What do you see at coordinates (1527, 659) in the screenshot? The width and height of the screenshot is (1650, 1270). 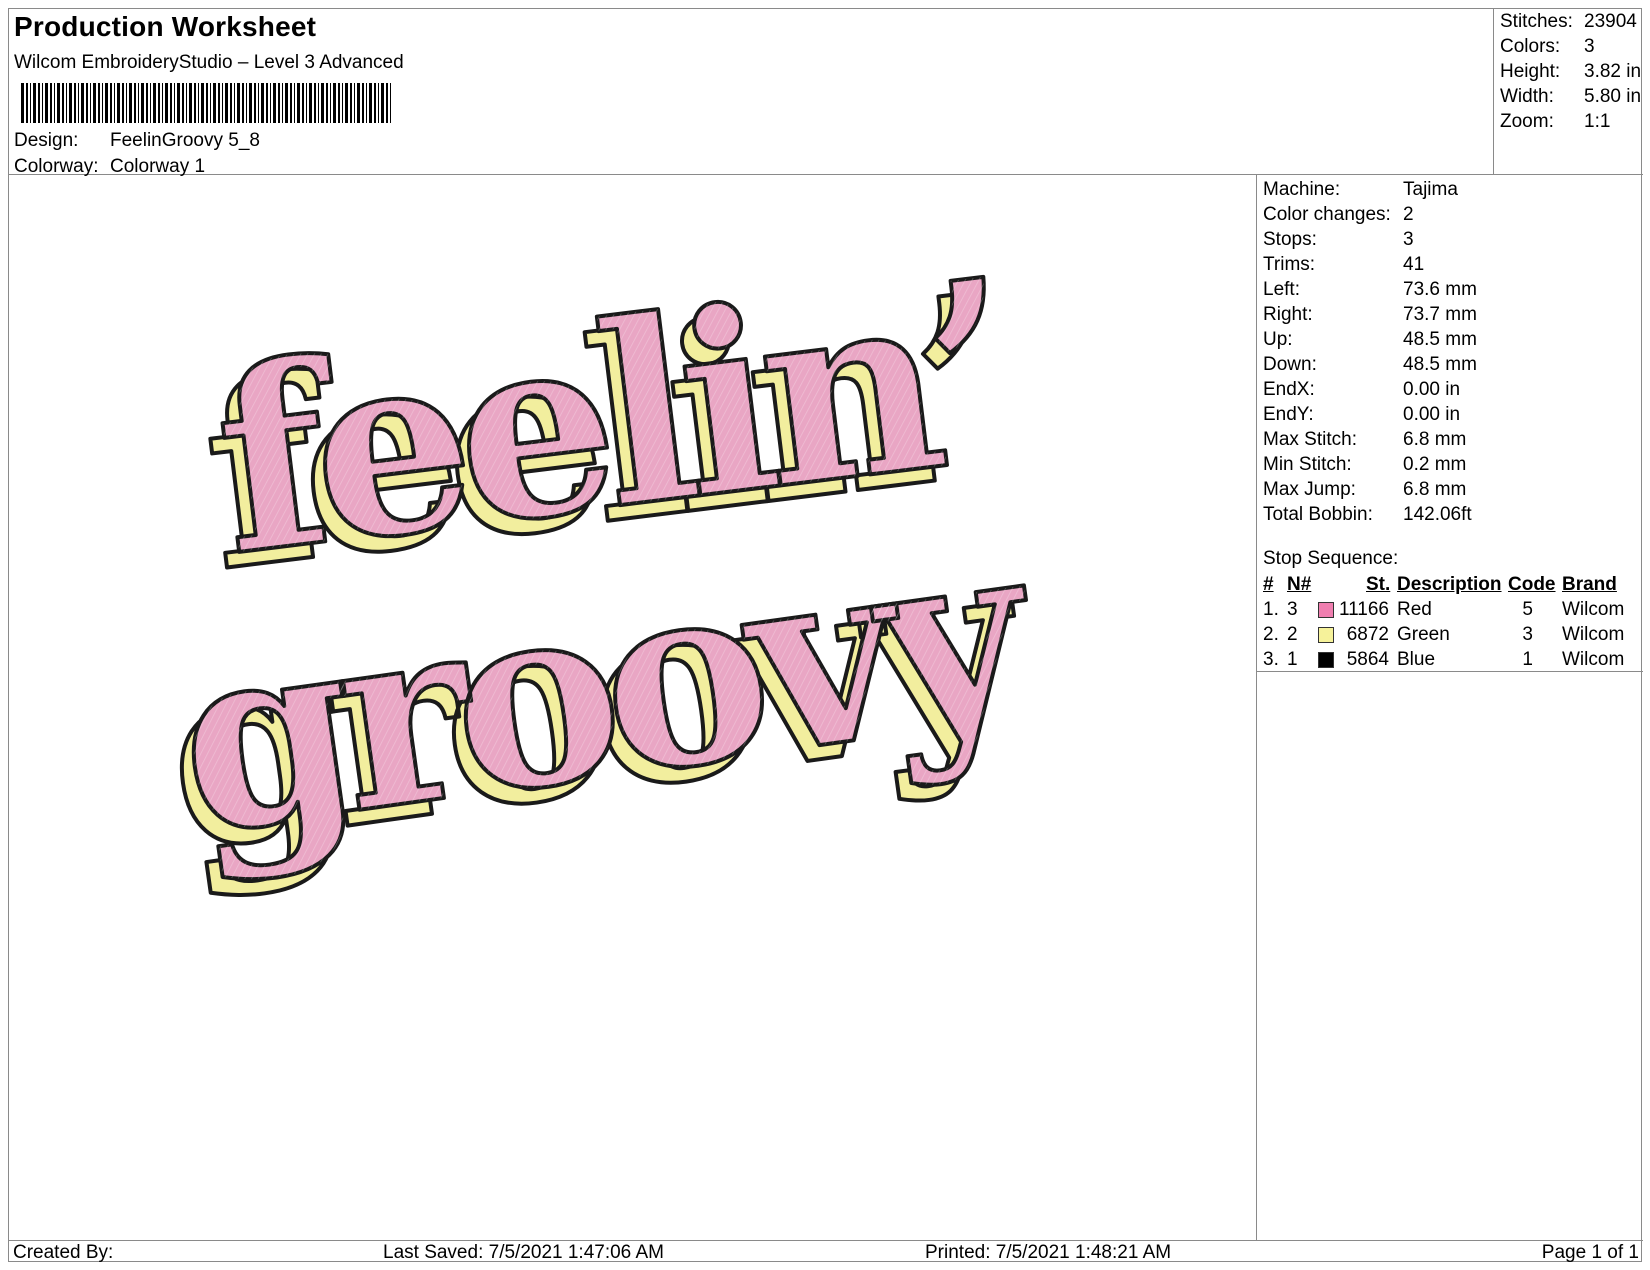 I see `stop-row-code: 1` at bounding box center [1527, 659].